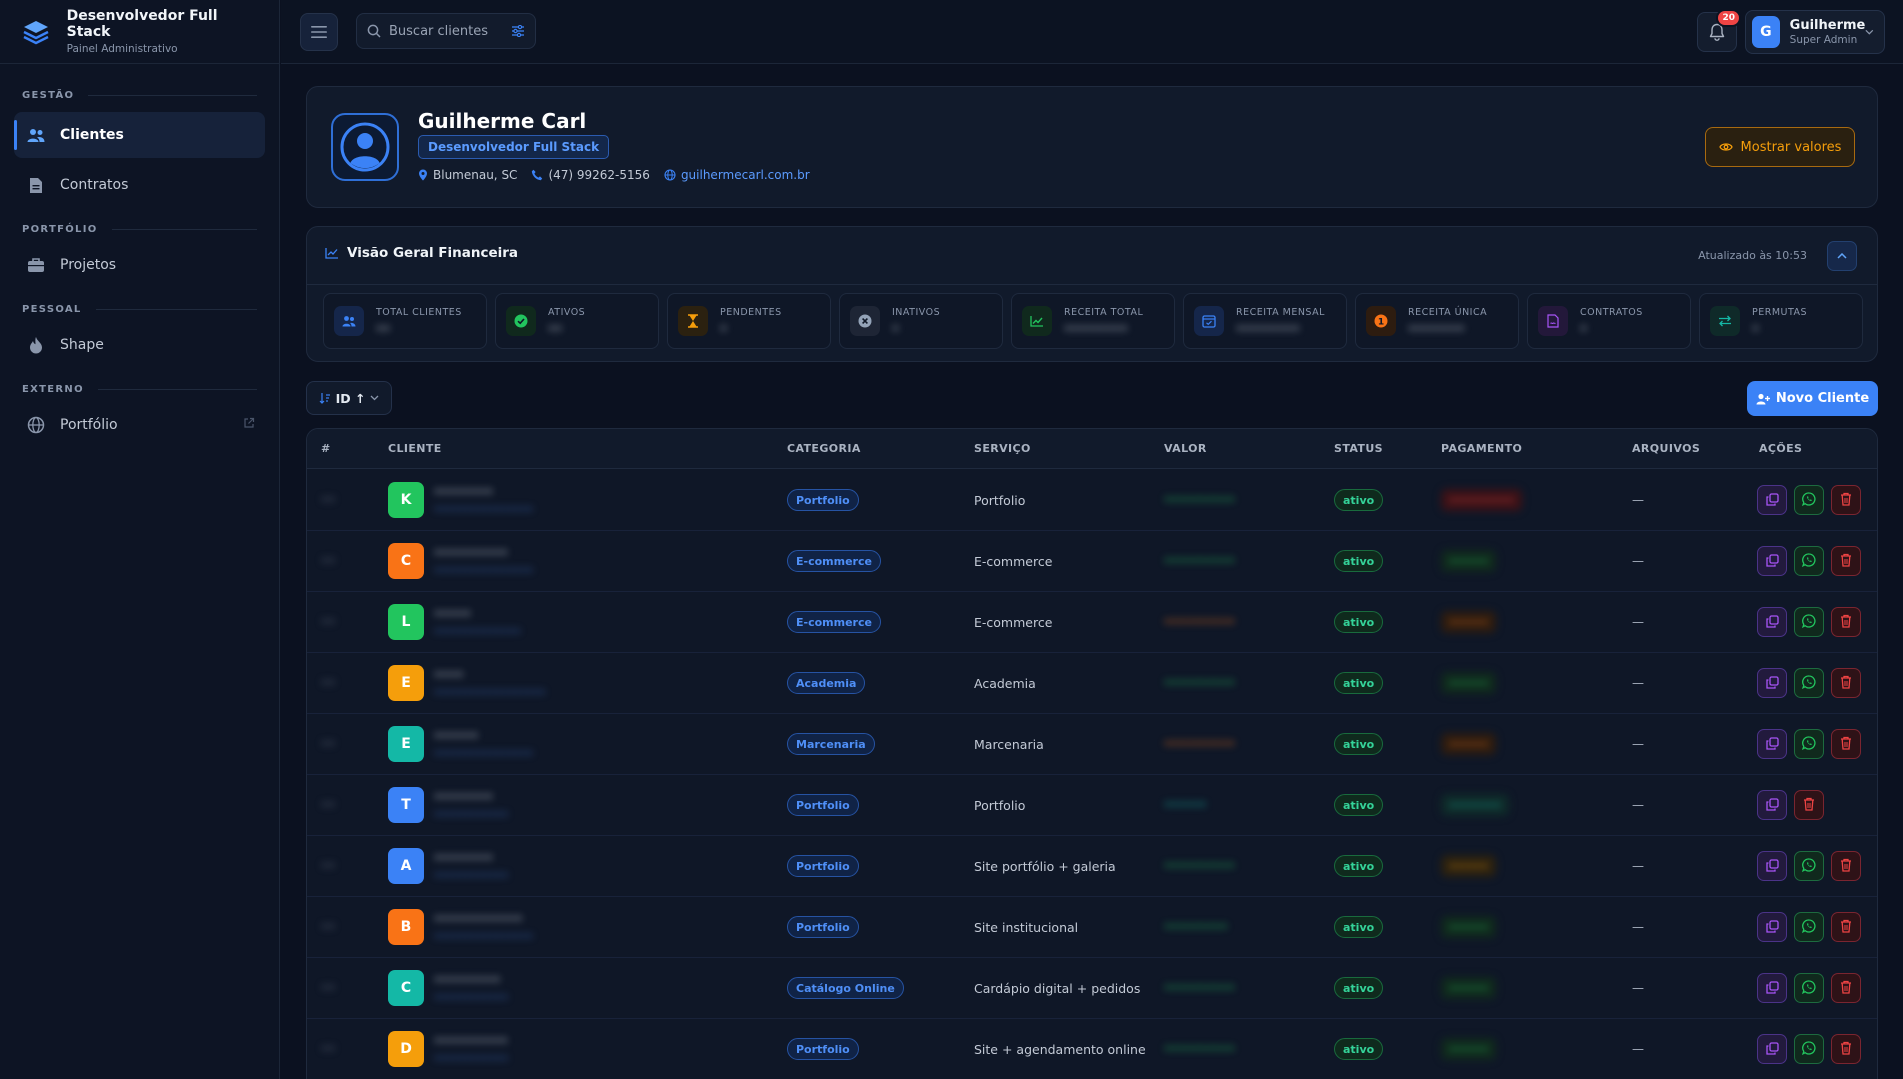 The width and height of the screenshot is (1903, 1079). I want to click on eye-icon, so click(1725, 147).